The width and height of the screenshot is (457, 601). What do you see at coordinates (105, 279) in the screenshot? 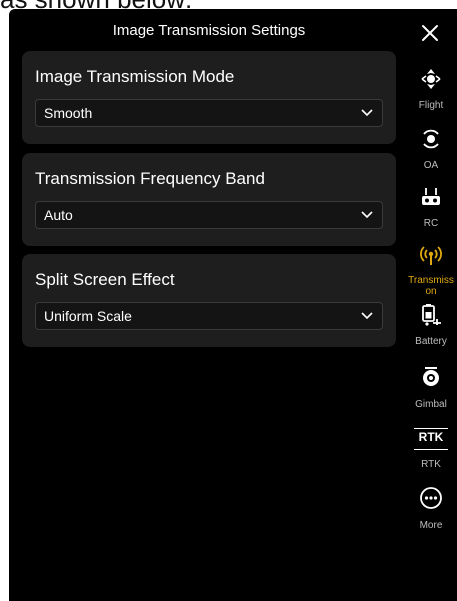
I see `setting-label: Split Screen Effect` at bounding box center [105, 279].